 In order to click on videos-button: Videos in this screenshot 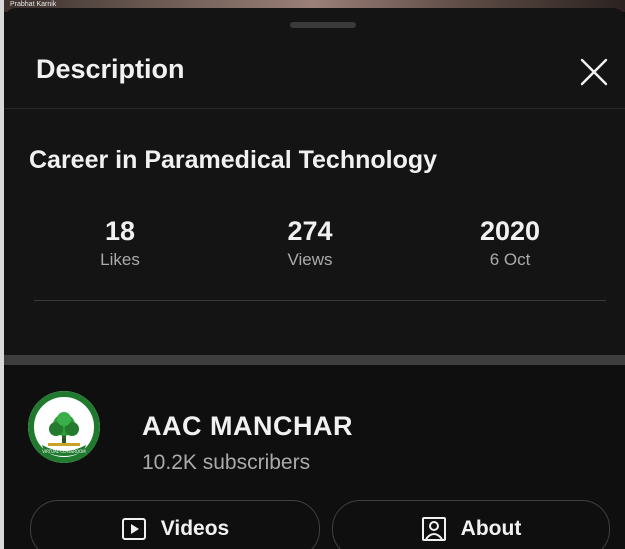, I will do `click(175, 524)`.